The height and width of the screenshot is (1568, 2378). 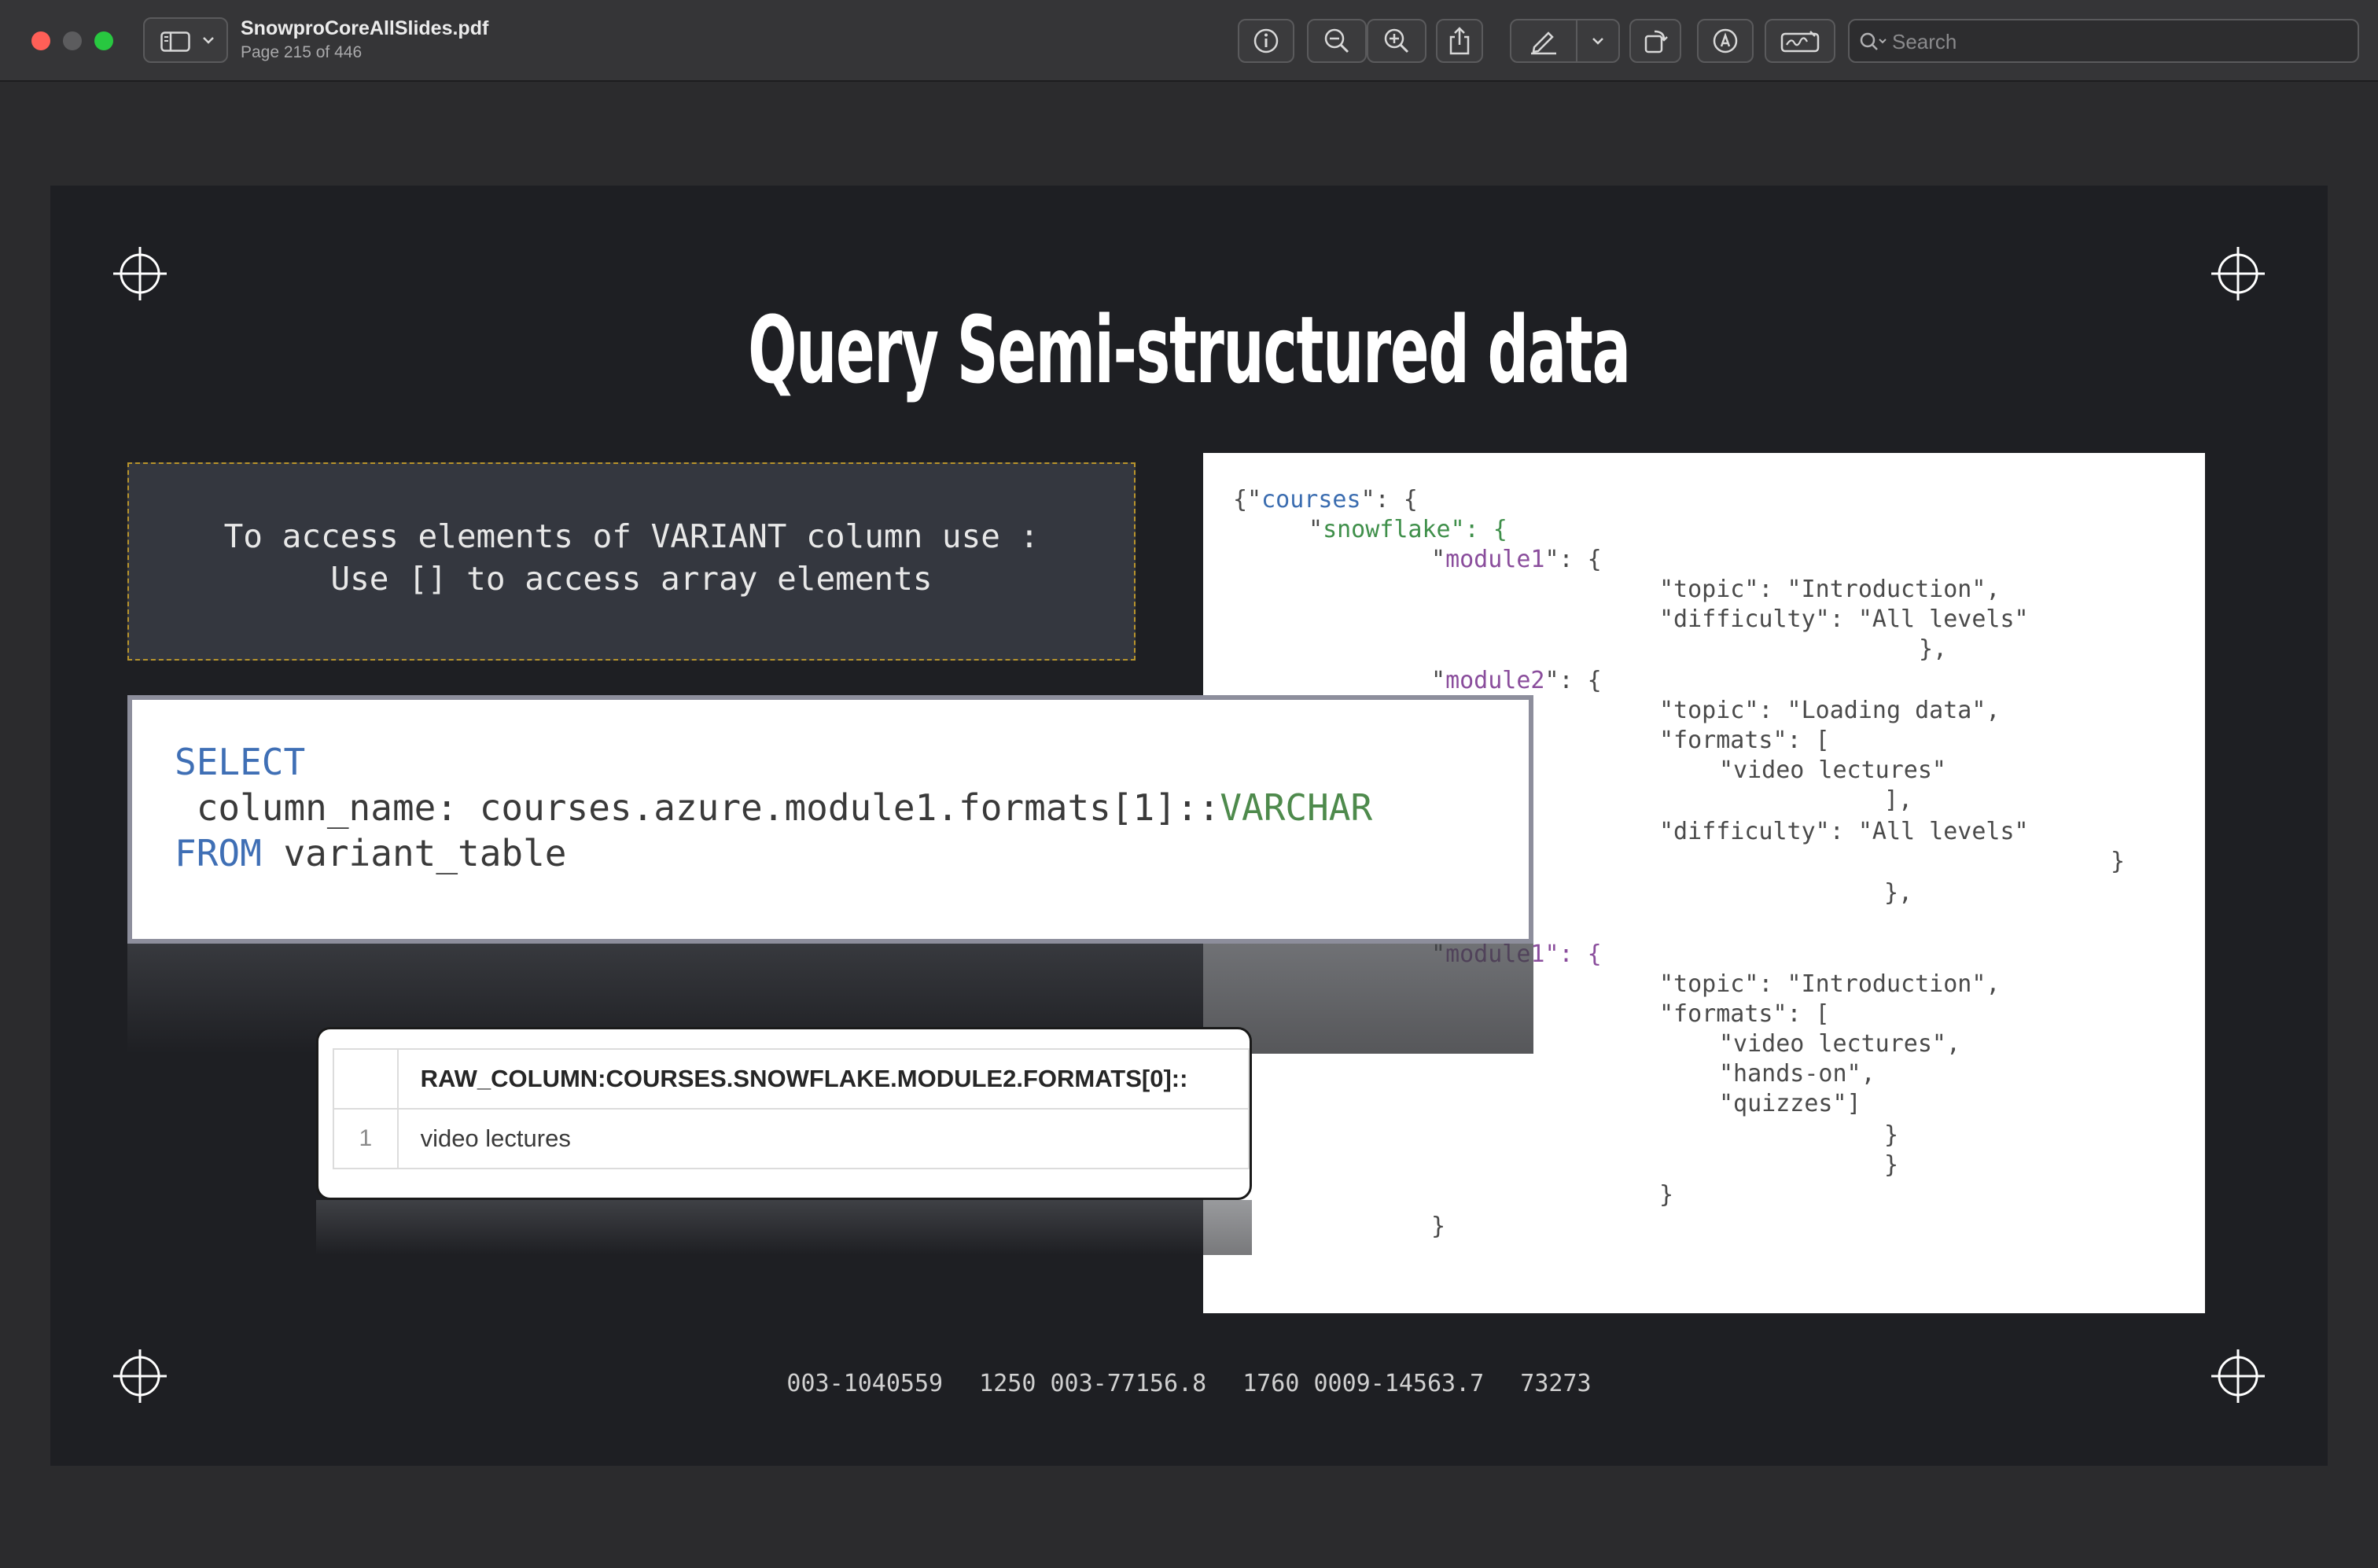 What do you see at coordinates (72, 40) in the screenshot?
I see `minimize-window-button` at bounding box center [72, 40].